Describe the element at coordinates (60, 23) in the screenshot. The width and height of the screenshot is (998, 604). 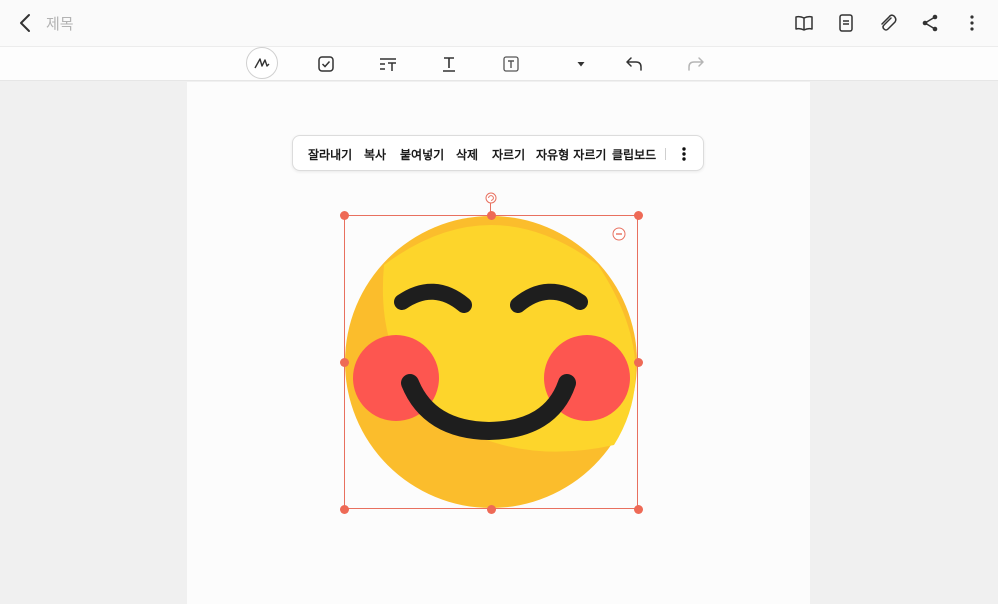
I see `note-title: 제목` at that location.